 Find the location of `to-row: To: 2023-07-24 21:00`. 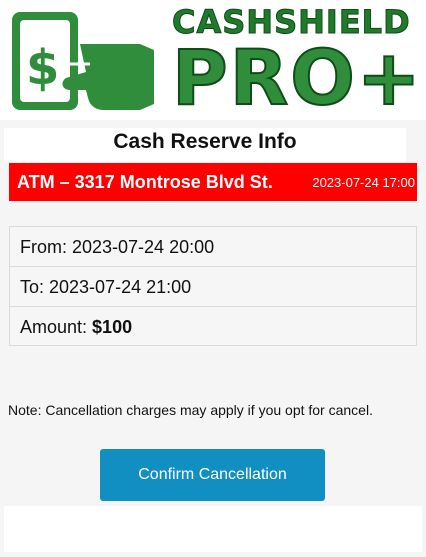

to-row: To: 2023-07-24 21:00 is located at coordinates (213, 287).